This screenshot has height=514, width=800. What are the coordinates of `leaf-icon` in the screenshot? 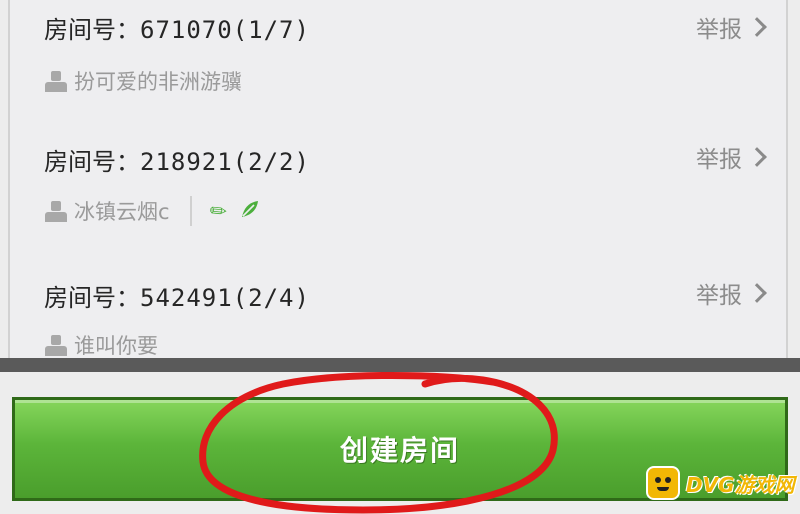 It's located at (250, 211).